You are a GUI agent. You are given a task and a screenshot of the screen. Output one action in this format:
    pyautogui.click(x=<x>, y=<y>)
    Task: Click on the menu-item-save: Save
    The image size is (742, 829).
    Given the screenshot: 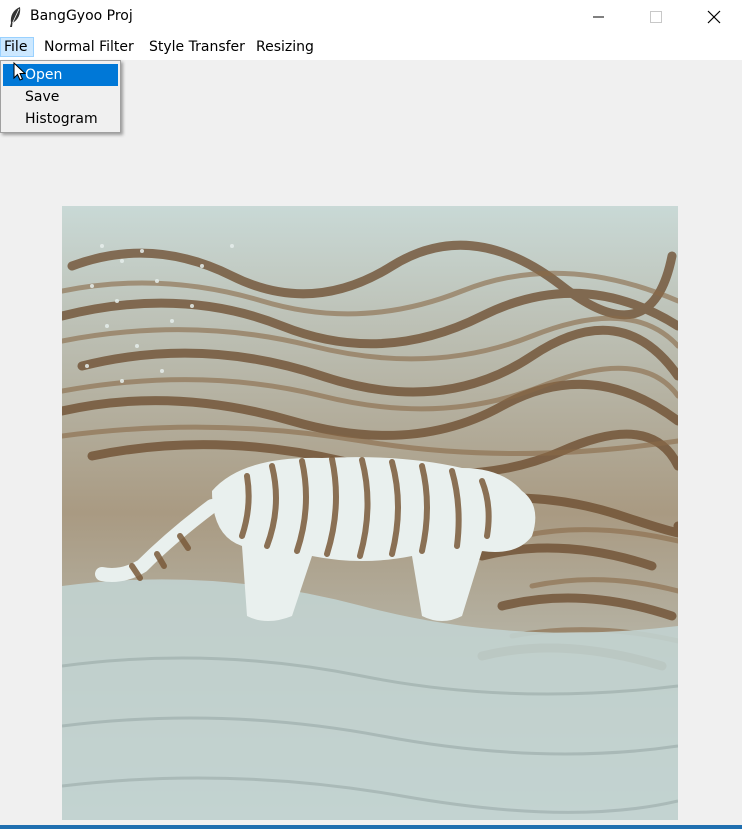 What is the action you would take?
    pyautogui.click(x=60, y=97)
    